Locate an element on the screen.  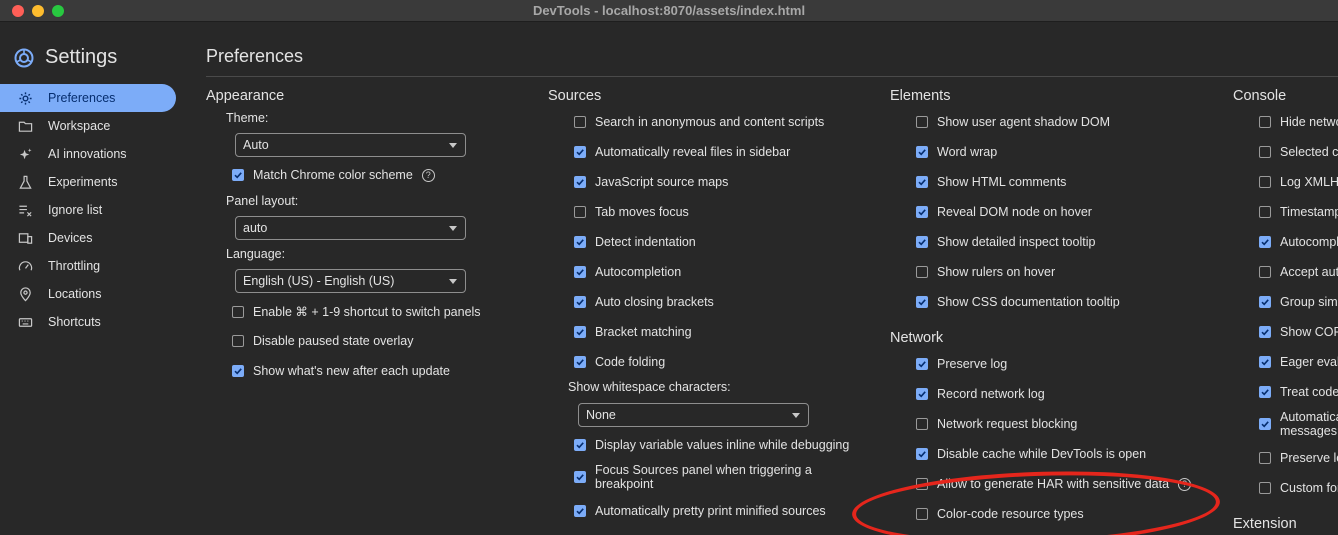
appearance-option: Disable paused state overlay is located at coordinates (323, 341).